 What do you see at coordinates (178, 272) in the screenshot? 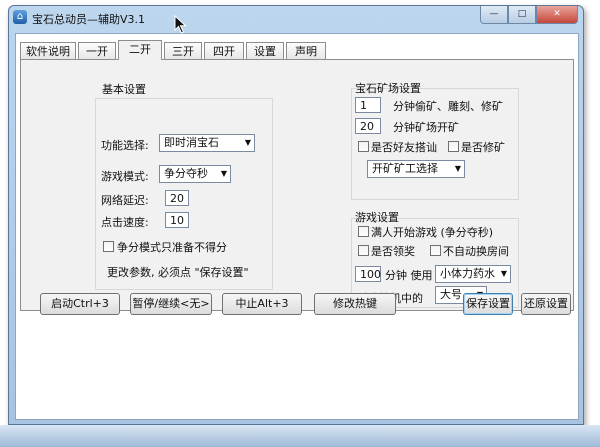
I see `save-note: 更改参数, 必须点 "保存设置"` at bounding box center [178, 272].